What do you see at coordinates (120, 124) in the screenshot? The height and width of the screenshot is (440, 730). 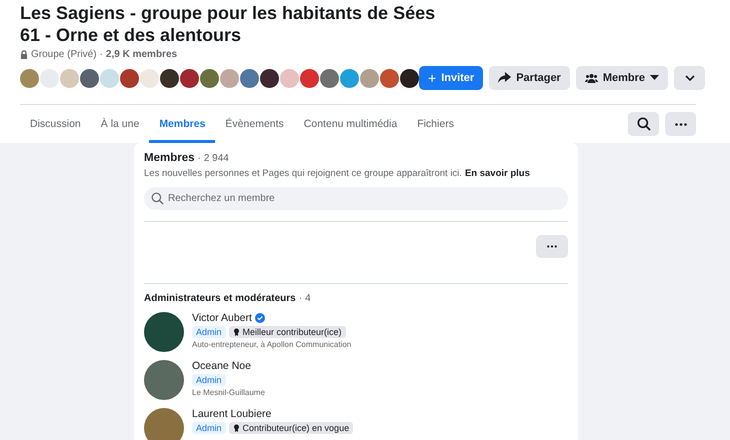 I see `nav-tab: À la une` at bounding box center [120, 124].